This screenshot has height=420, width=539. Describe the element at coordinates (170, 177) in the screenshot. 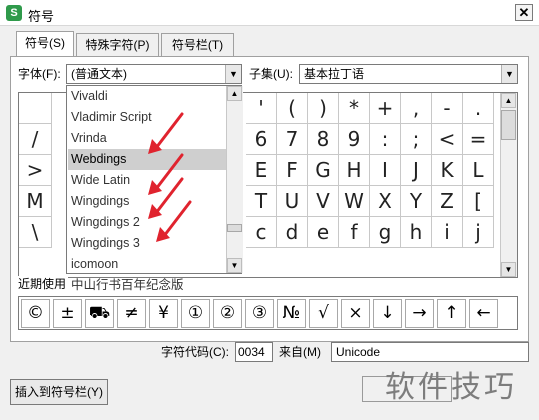

I see `annotation-arrows` at that location.